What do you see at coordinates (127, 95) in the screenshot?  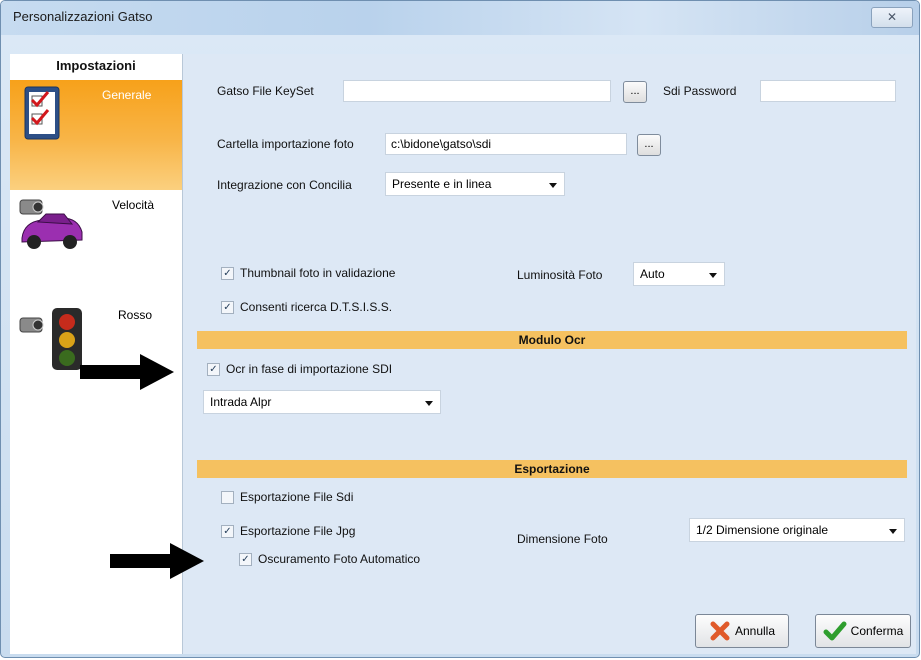 I see `sidebar-item-label: Generale` at bounding box center [127, 95].